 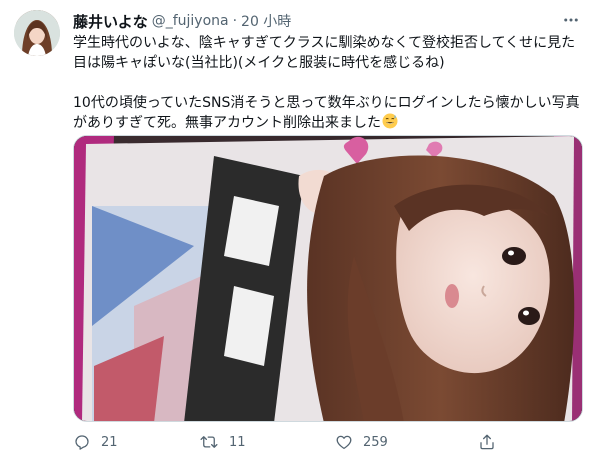 What do you see at coordinates (37, 33) in the screenshot?
I see `avatar` at bounding box center [37, 33].